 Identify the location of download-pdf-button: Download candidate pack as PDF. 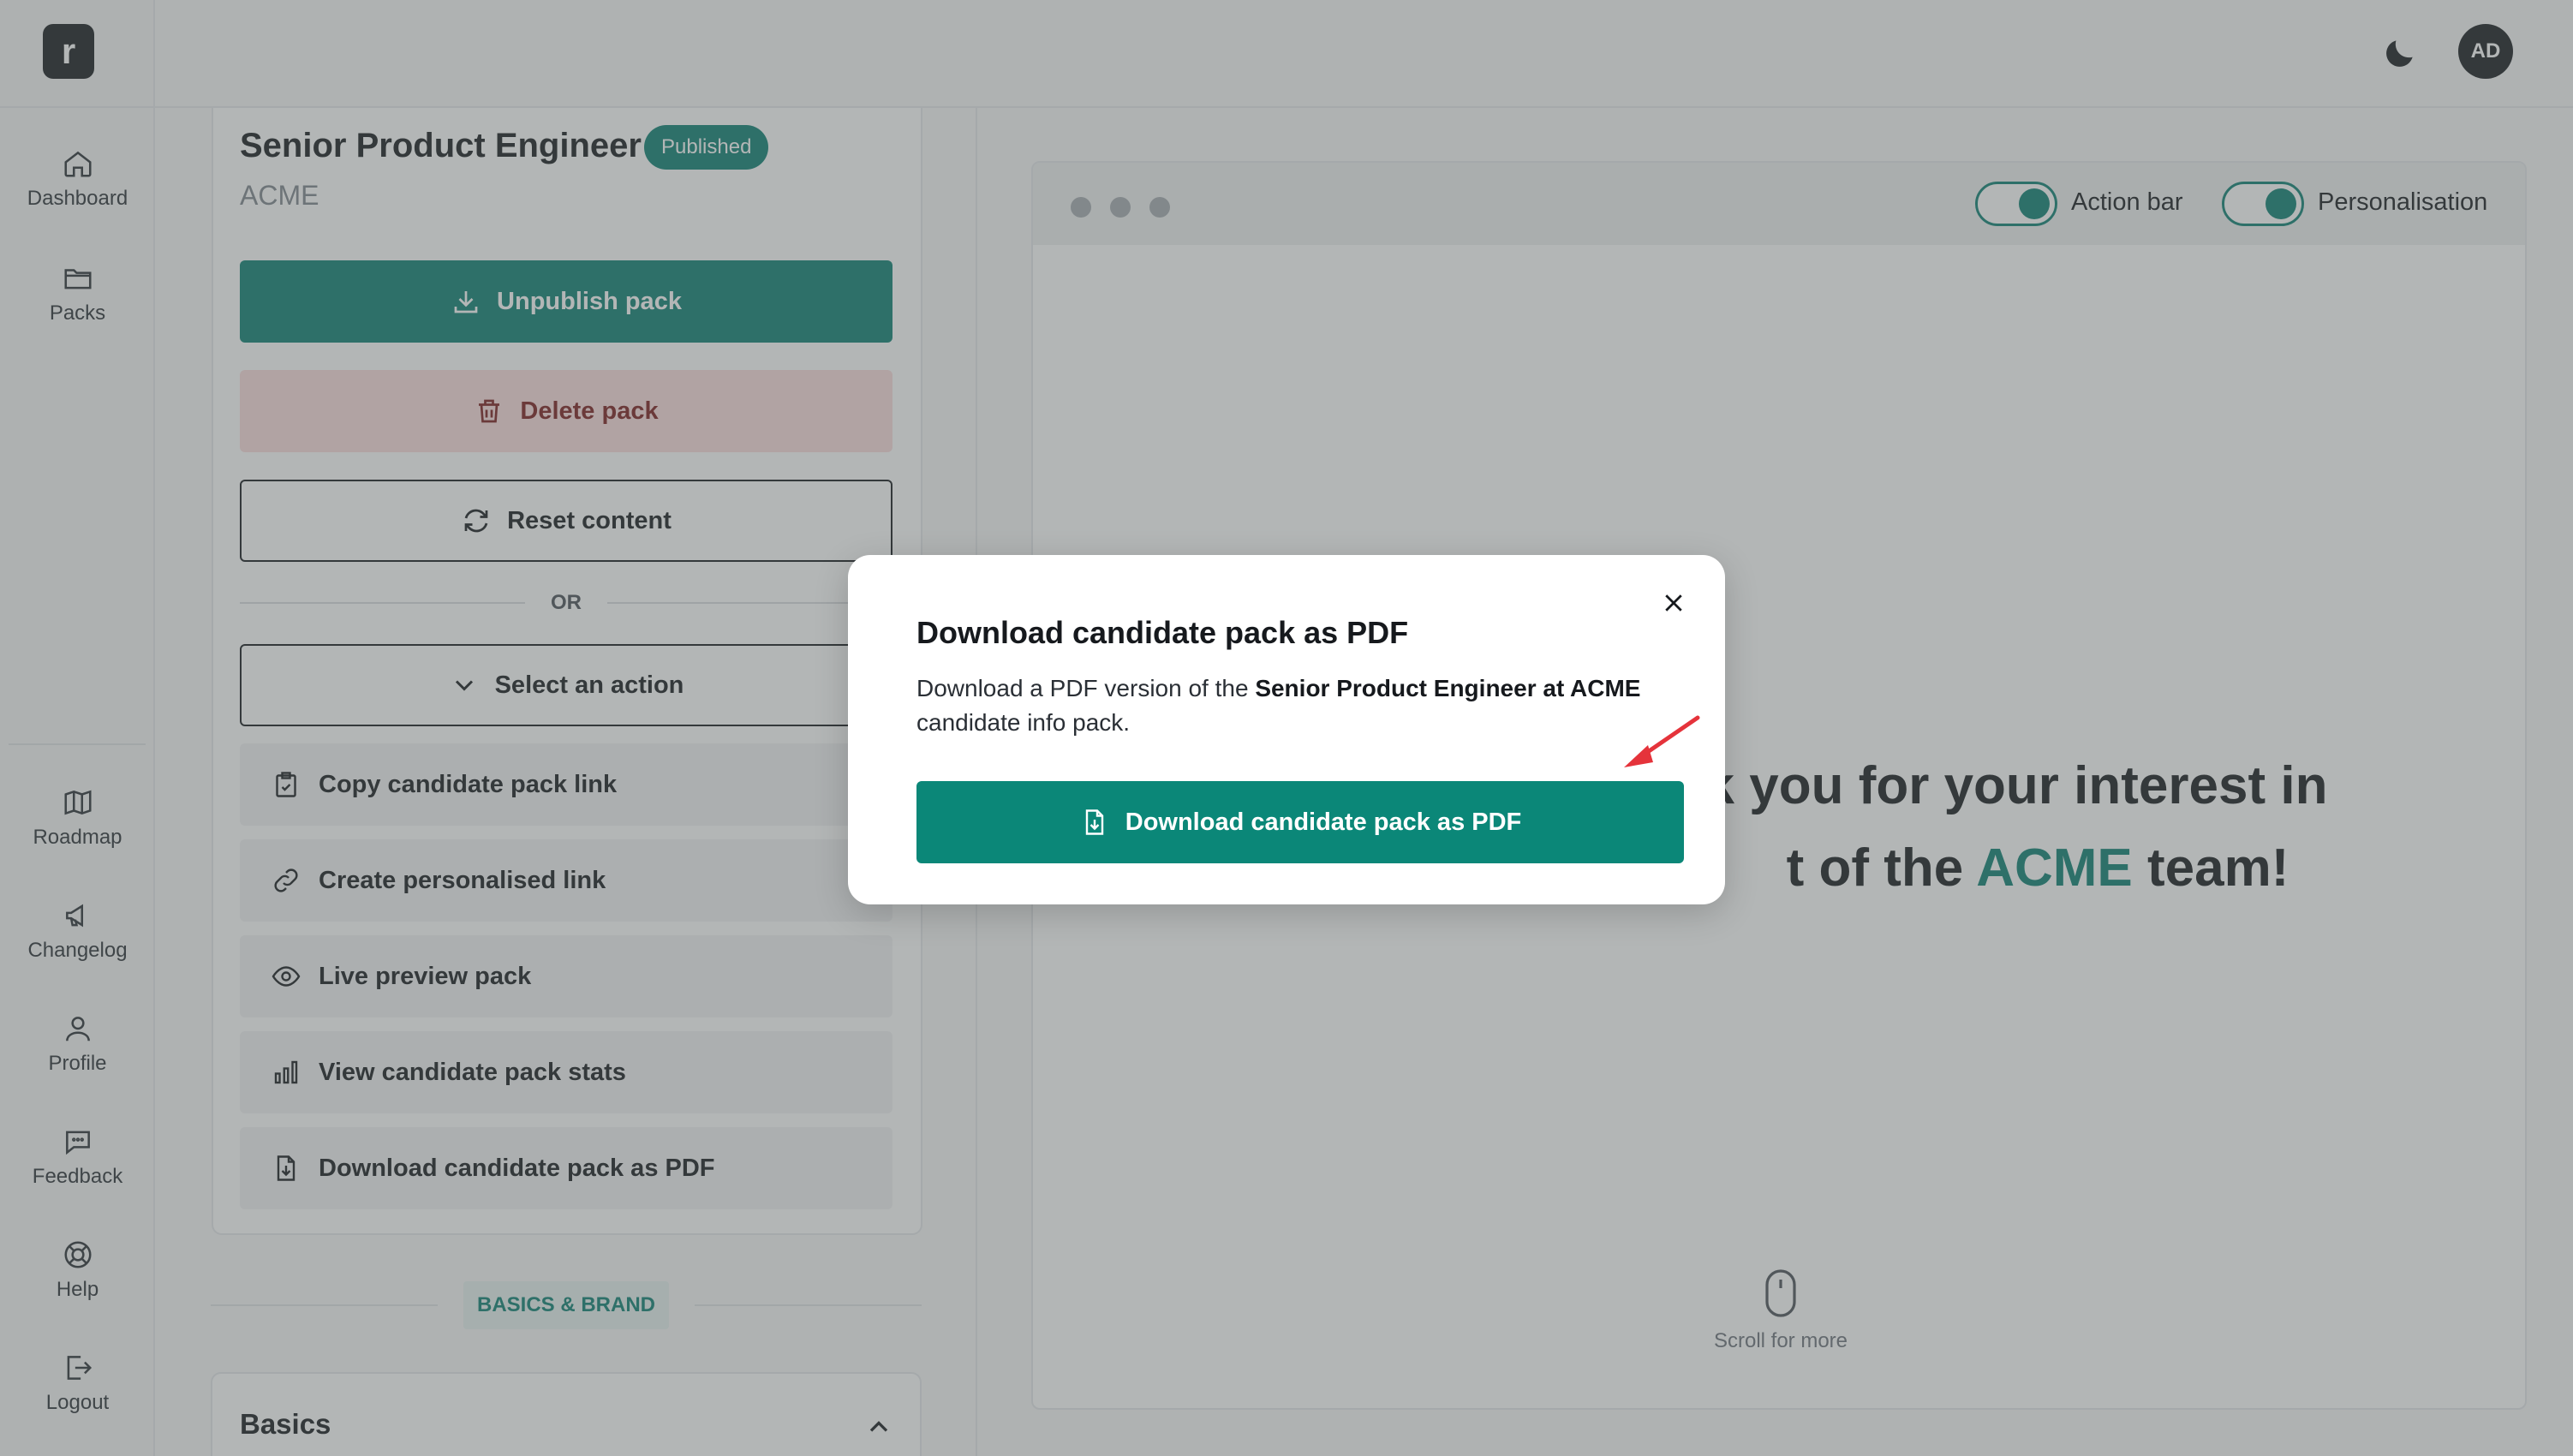
(1300, 822).